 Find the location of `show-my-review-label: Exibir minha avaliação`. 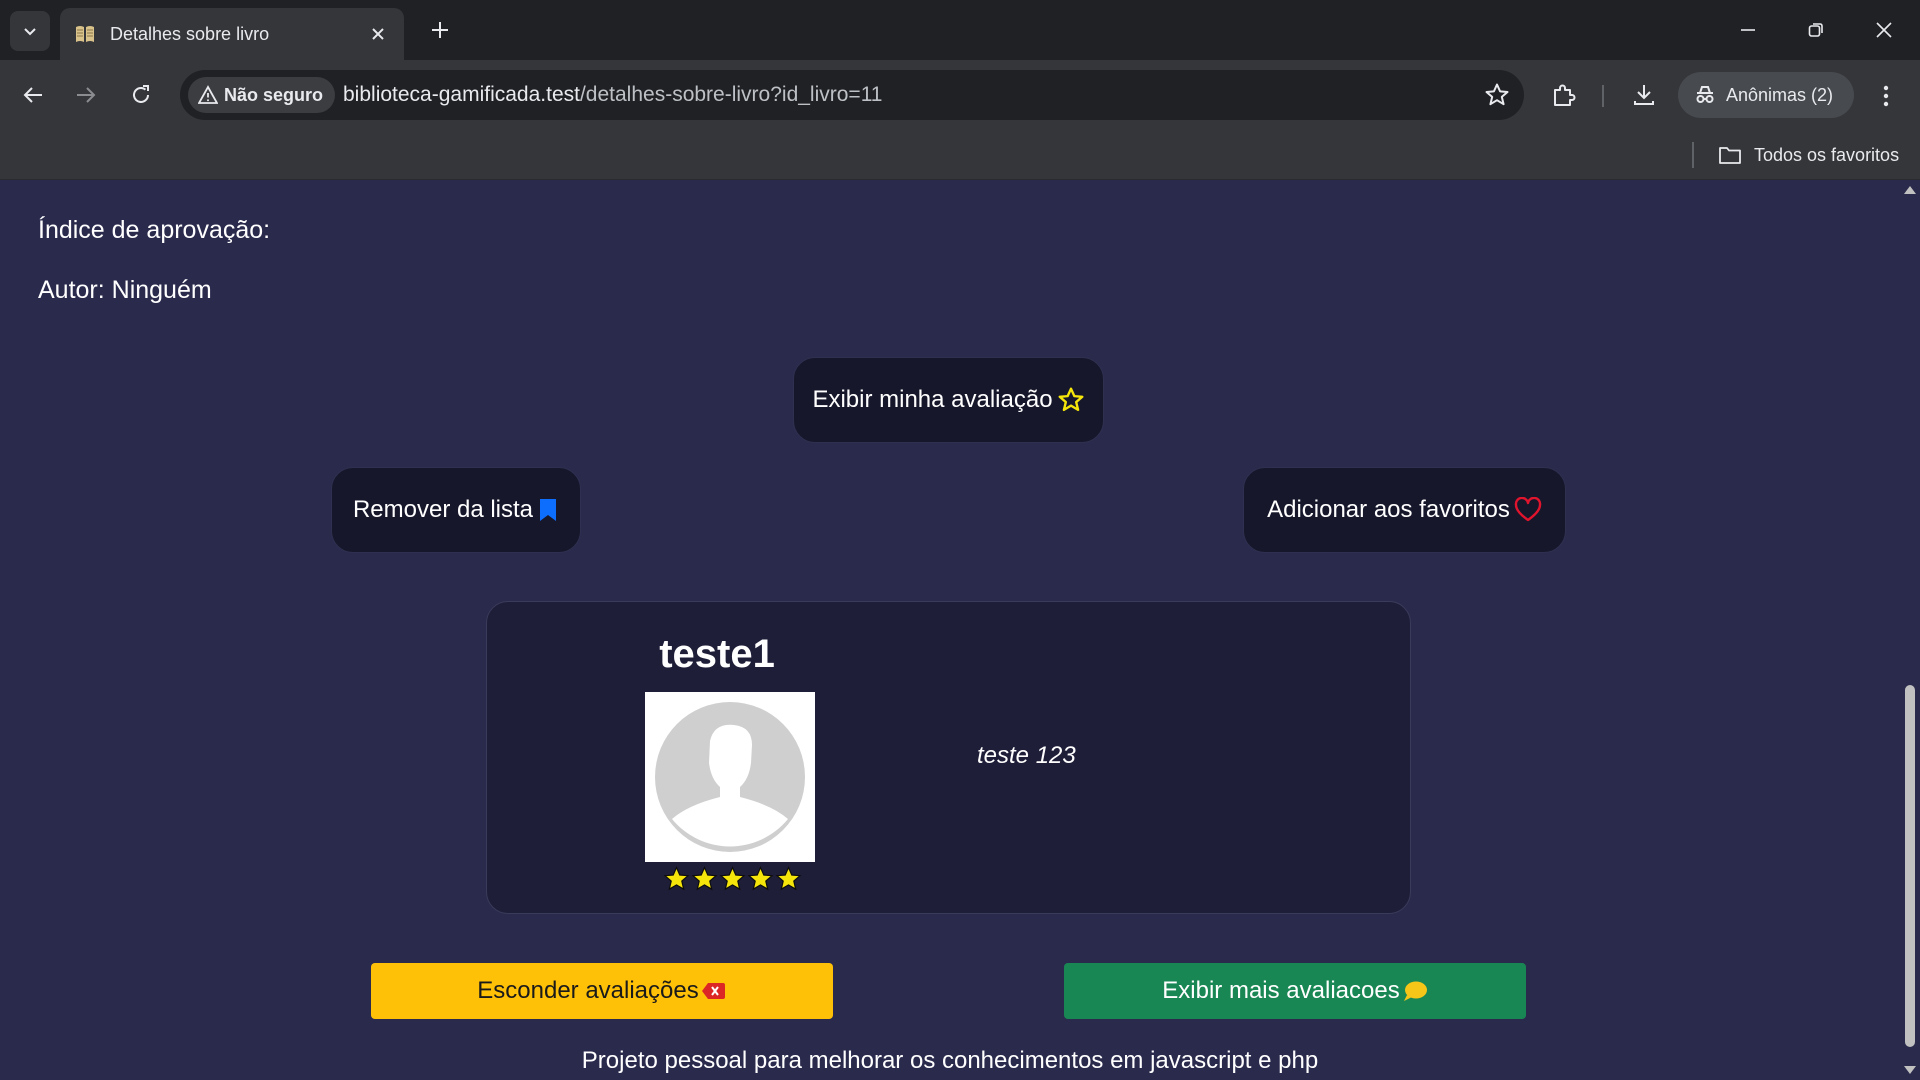

show-my-review-label: Exibir minha avaliação is located at coordinates (932, 399).